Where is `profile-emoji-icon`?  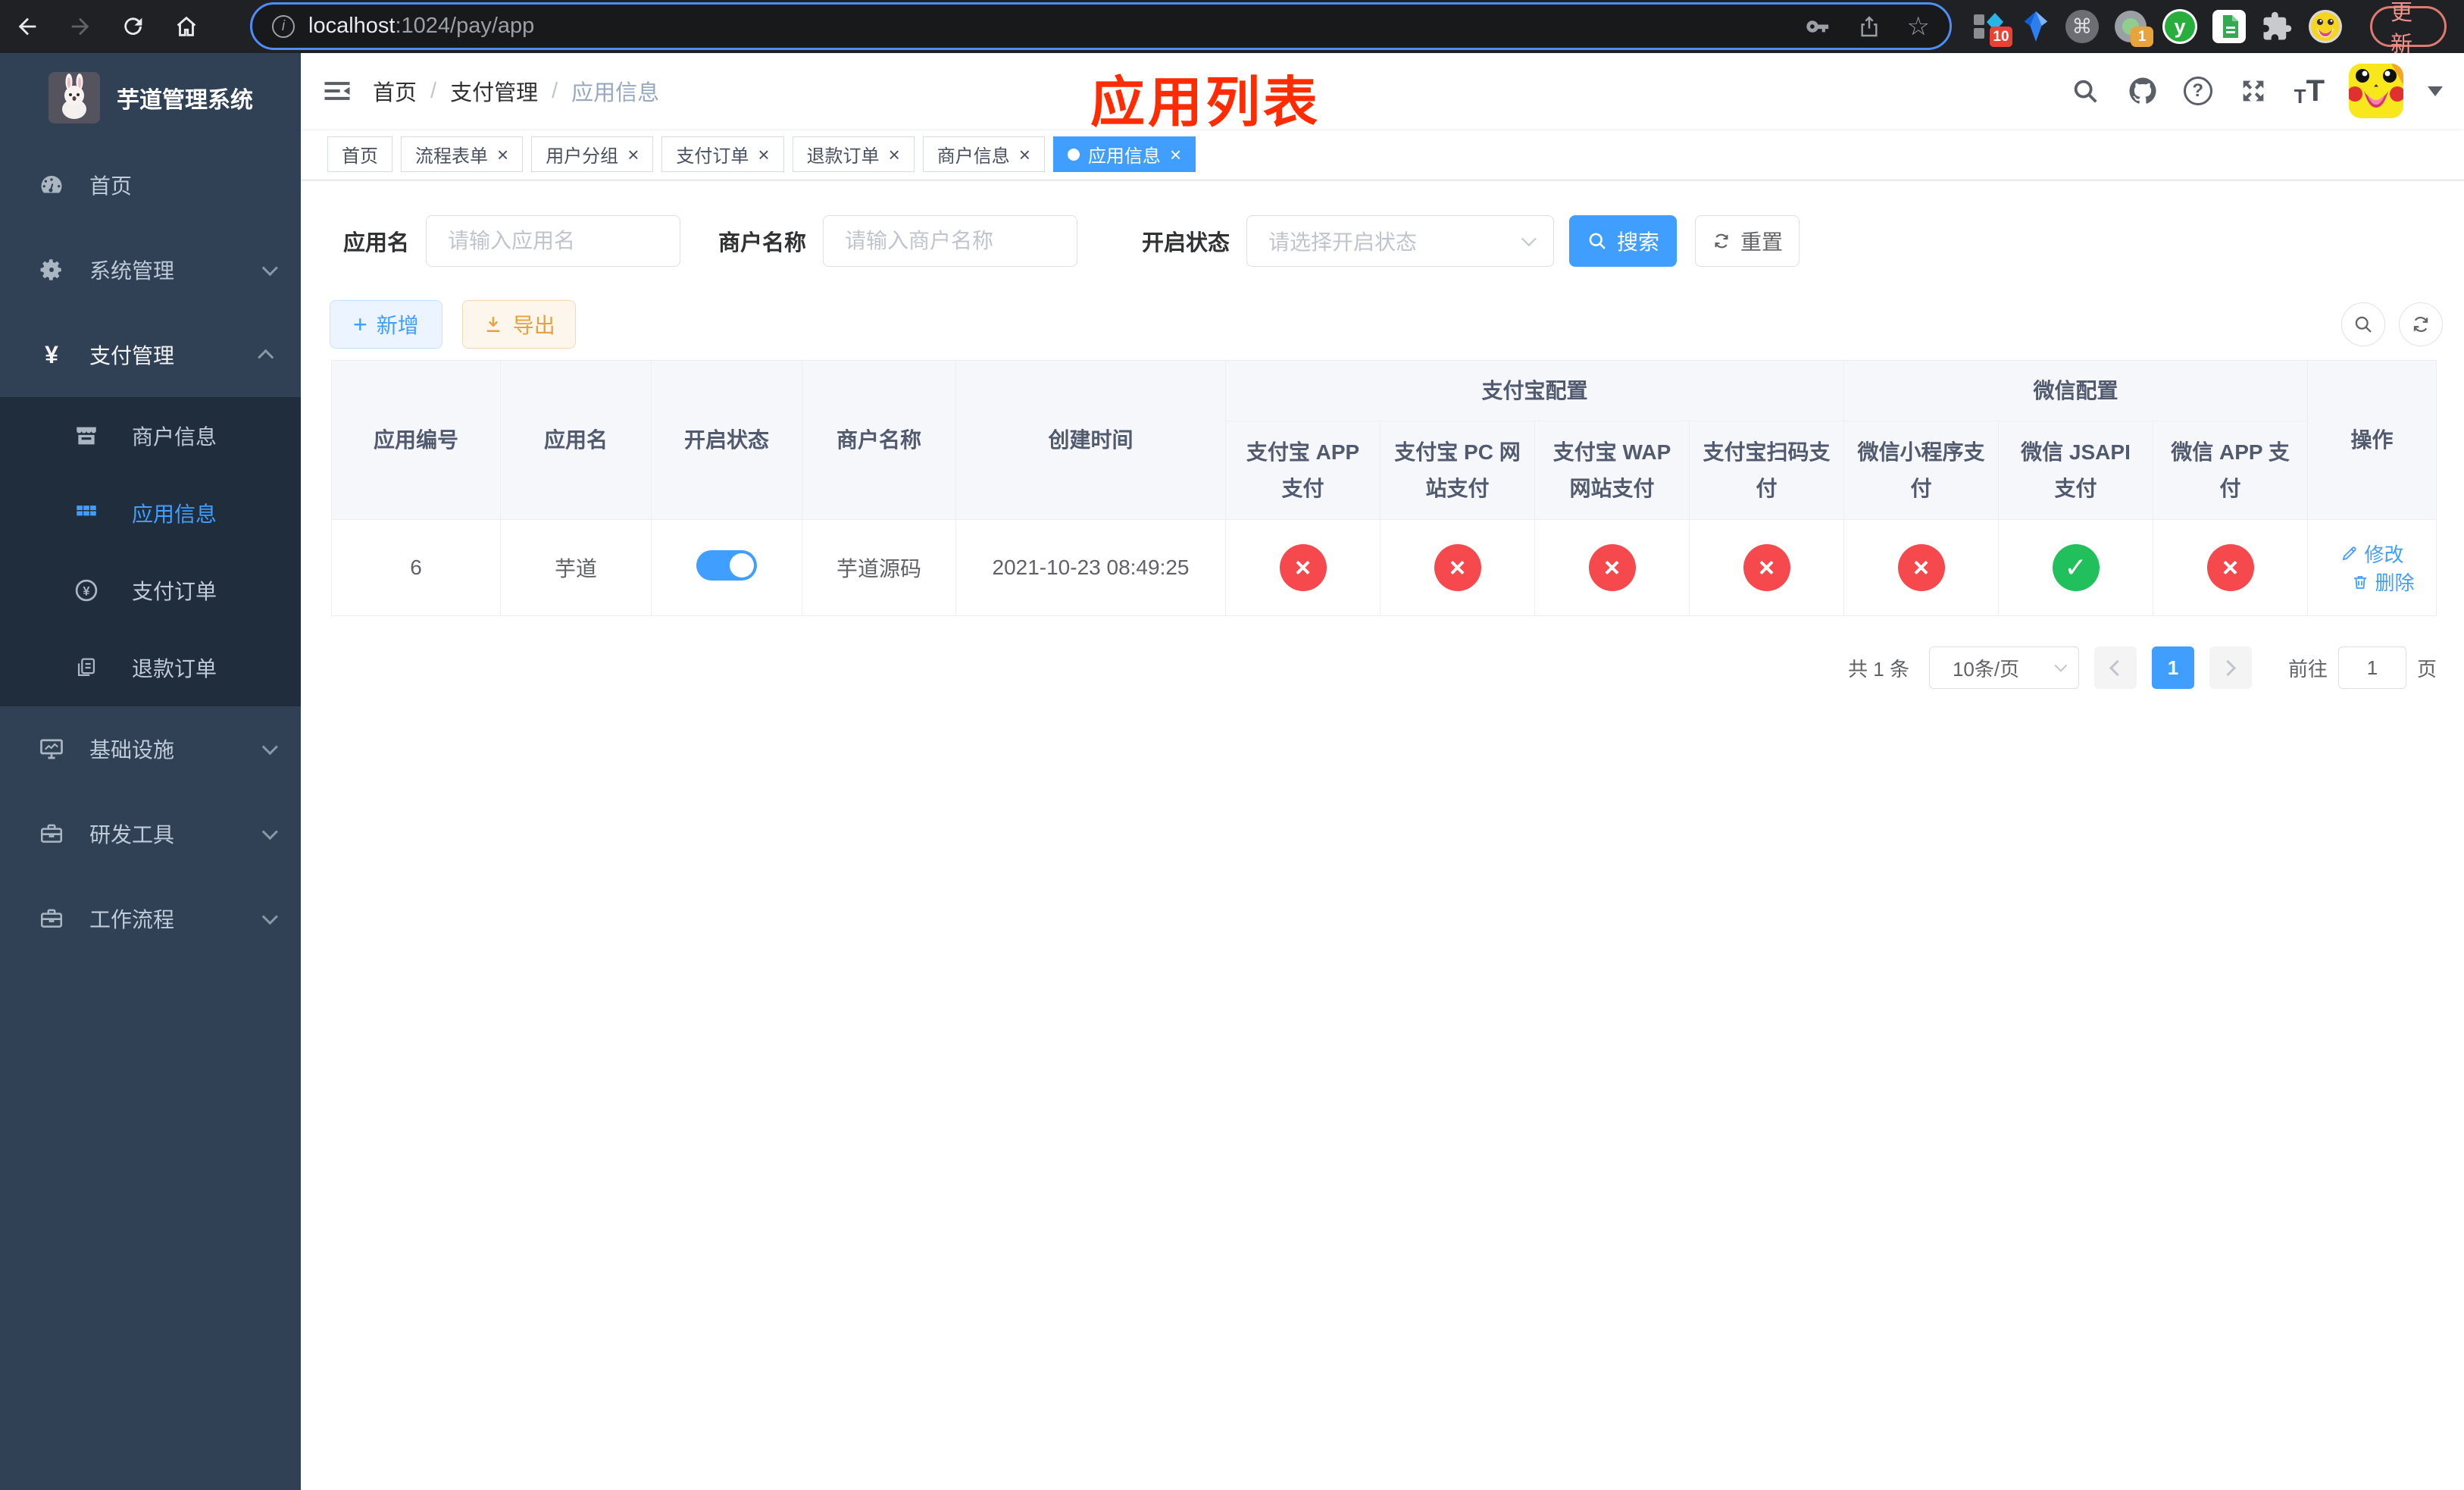 profile-emoji-icon is located at coordinates (2325, 27).